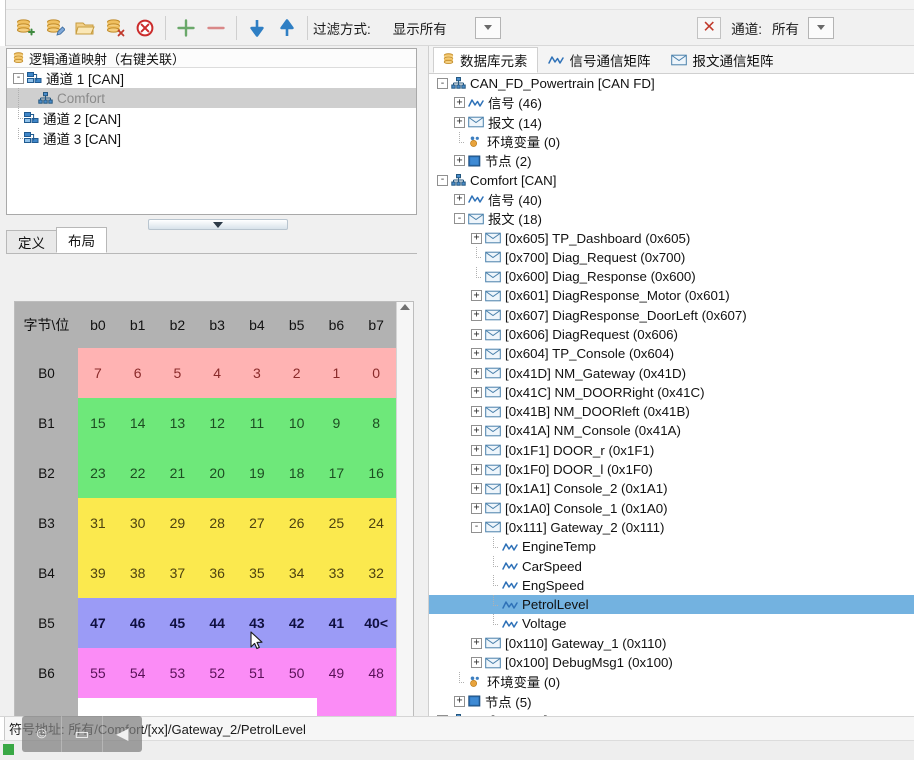 Image resolution: width=914 pixels, height=760 pixels. Describe the element at coordinates (671, 701) in the screenshot. I see `tree-row: + 节点 (5)` at that location.